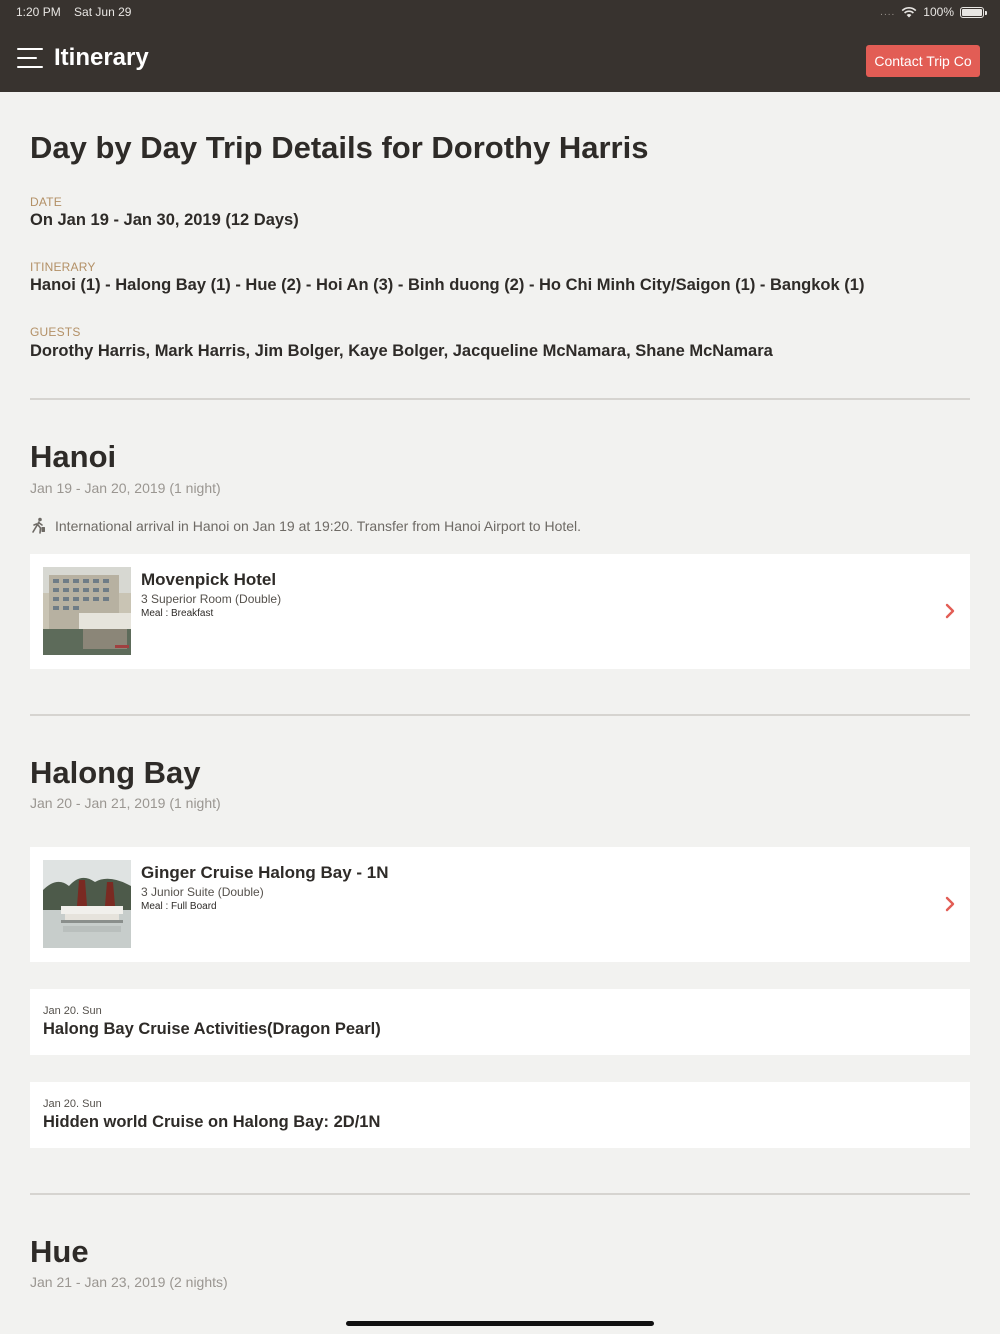 This screenshot has width=1000, height=1334. What do you see at coordinates (101, 57) in the screenshot?
I see `page-header-title: Itinerary` at bounding box center [101, 57].